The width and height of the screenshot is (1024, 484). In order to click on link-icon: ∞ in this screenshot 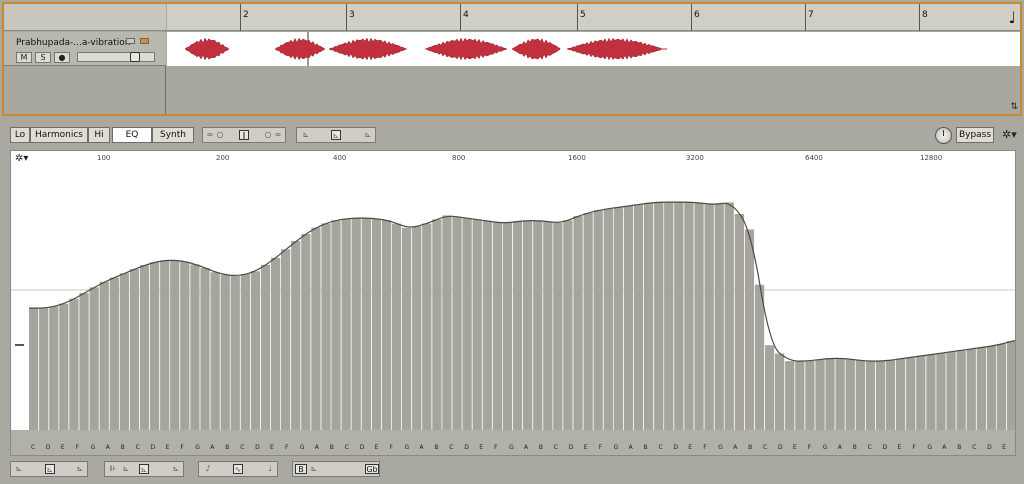, I will do `click(210, 135)`.